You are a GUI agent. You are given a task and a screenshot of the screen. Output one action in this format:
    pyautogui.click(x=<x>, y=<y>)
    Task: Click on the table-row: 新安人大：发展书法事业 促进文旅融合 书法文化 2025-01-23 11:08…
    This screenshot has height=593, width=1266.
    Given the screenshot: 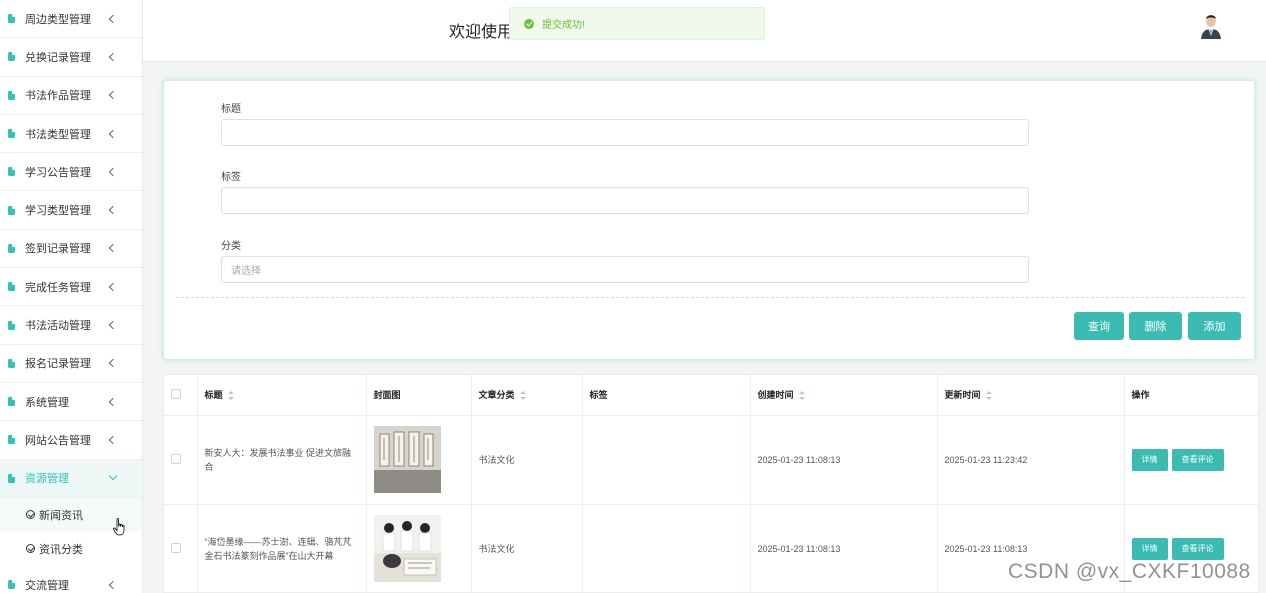 What is the action you would take?
    pyautogui.click(x=711, y=460)
    